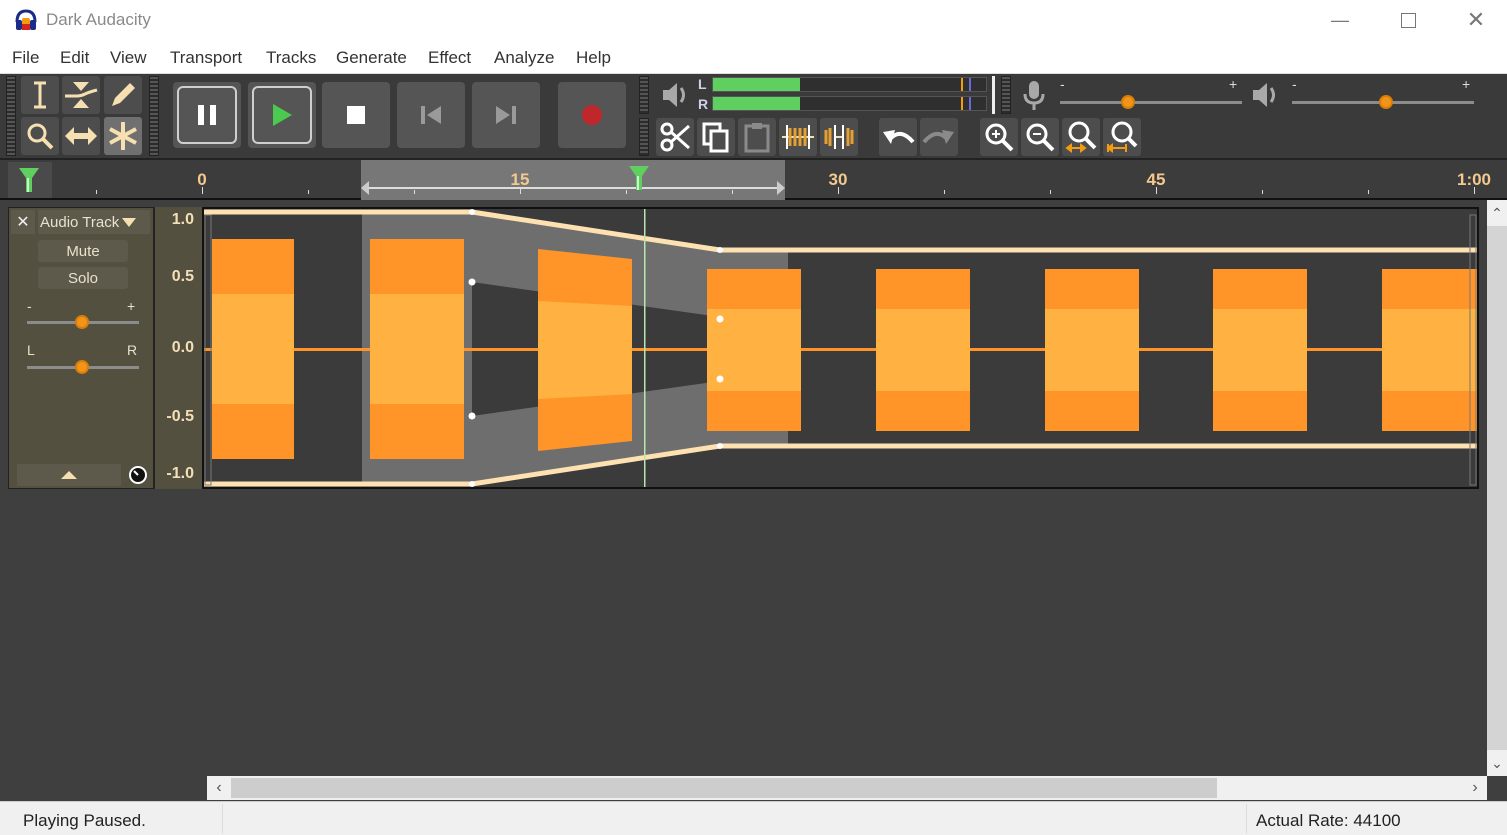  What do you see at coordinates (724, 788) in the screenshot?
I see `horizontal-scroll-thumb` at bounding box center [724, 788].